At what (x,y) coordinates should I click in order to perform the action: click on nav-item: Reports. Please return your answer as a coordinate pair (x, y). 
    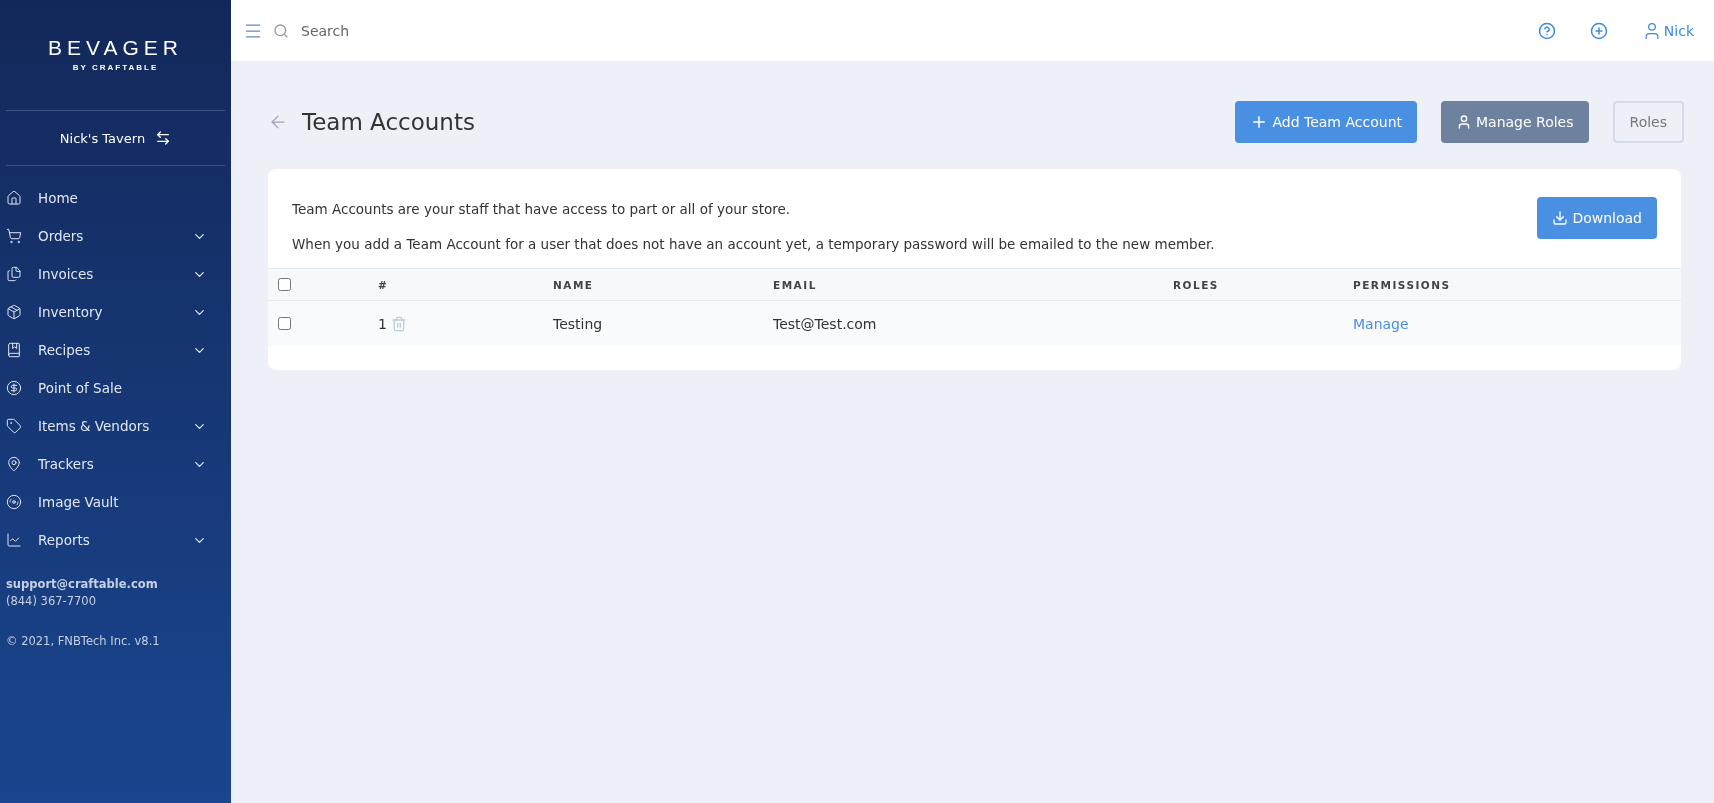
    Looking at the image, I should click on (115, 540).